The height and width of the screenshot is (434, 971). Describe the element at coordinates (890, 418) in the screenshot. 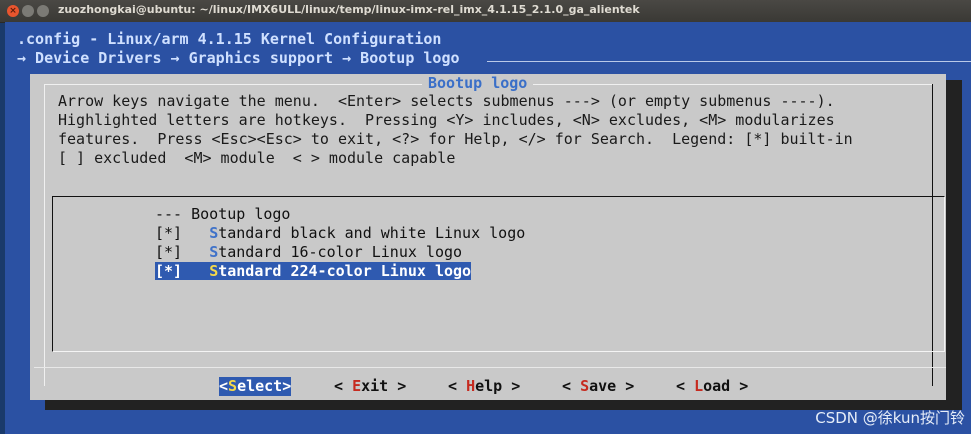

I see `watermark: CSDN @徐kun按门铃` at that location.